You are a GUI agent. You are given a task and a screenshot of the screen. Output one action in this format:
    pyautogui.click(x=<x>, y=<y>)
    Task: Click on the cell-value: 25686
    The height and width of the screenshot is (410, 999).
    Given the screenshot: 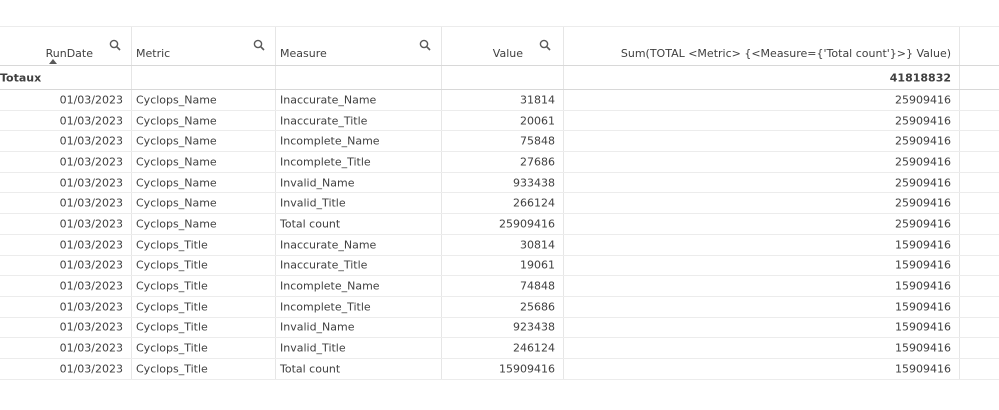 What is the action you would take?
    pyautogui.click(x=503, y=306)
    